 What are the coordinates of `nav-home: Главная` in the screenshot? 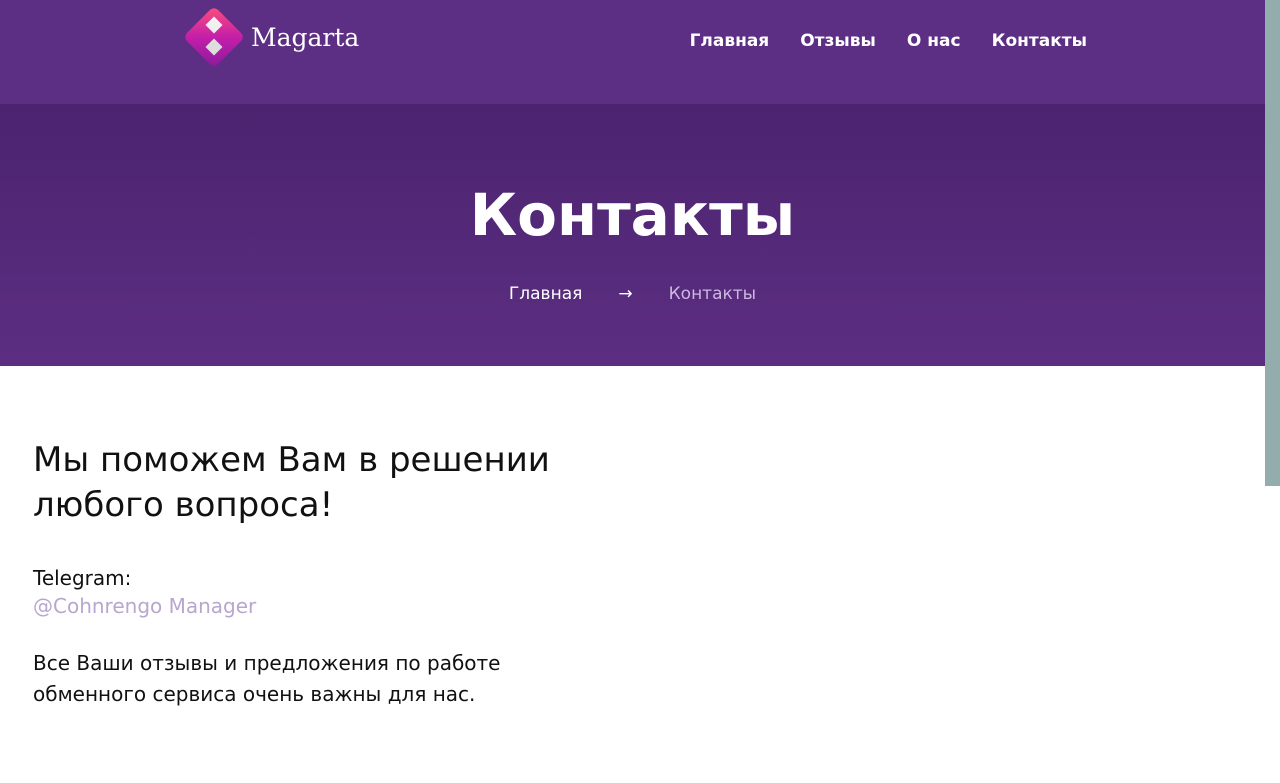 It's located at (730, 41).